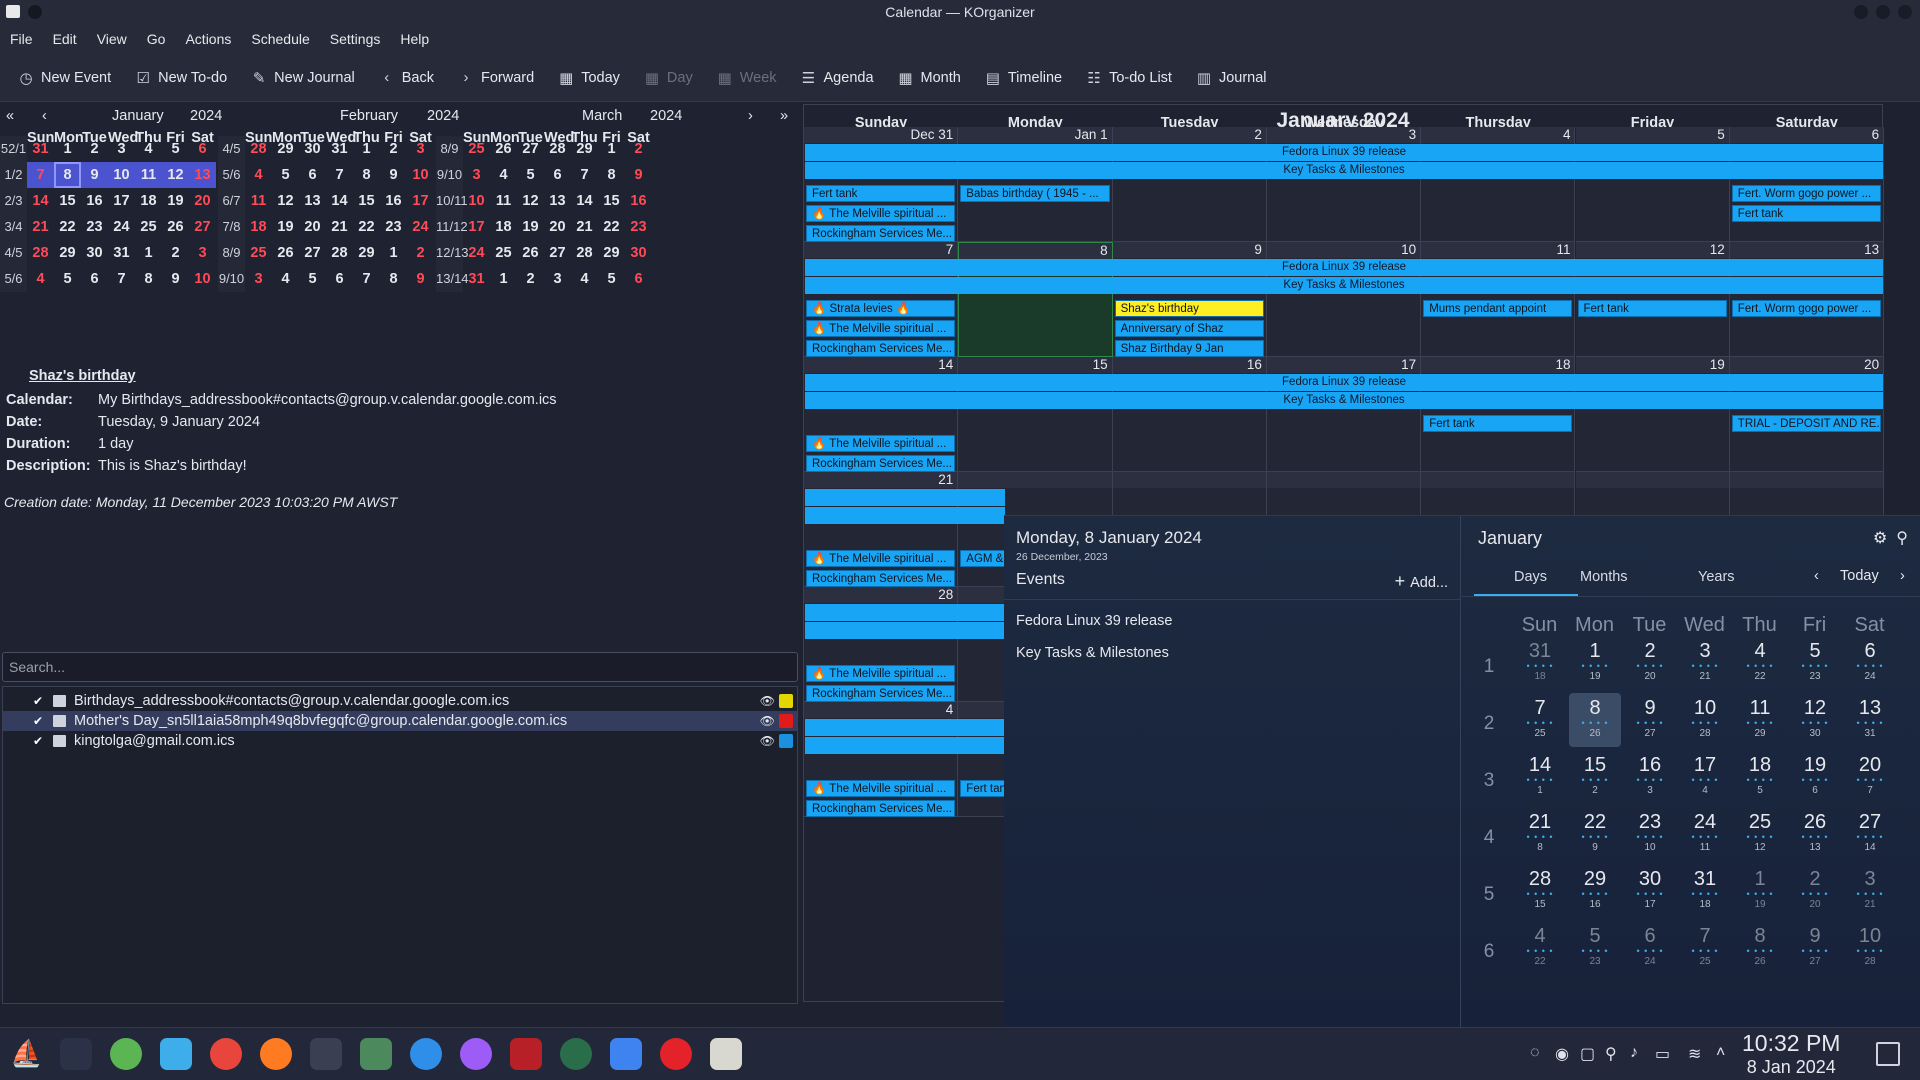  Describe the element at coordinates (376, 1054) in the screenshot. I see `image-app-icon` at that location.